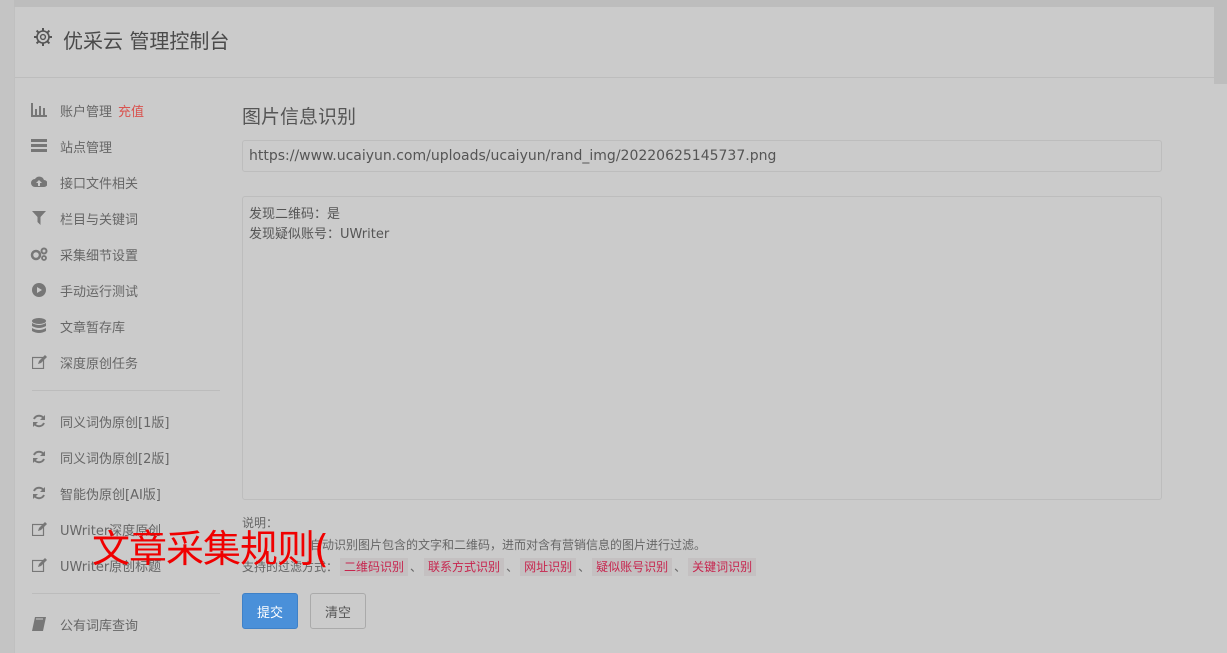 The image size is (1227, 653). Describe the element at coordinates (632, 567) in the screenshot. I see `filter-tag: 疑似账号识别` at that location.